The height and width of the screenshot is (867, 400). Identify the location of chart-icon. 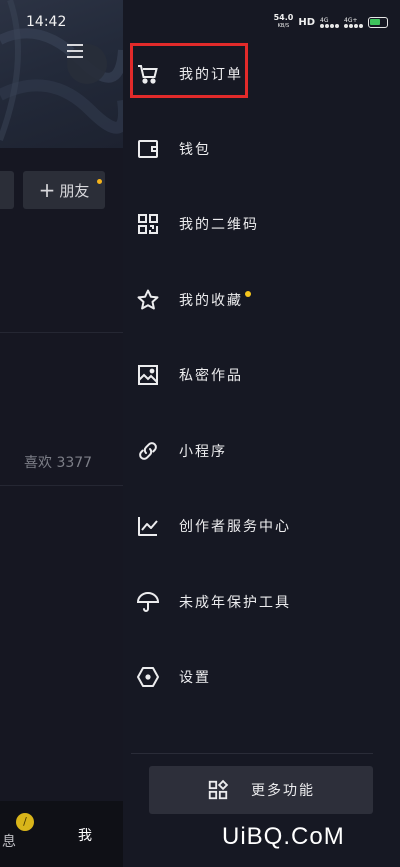
(148, 526).